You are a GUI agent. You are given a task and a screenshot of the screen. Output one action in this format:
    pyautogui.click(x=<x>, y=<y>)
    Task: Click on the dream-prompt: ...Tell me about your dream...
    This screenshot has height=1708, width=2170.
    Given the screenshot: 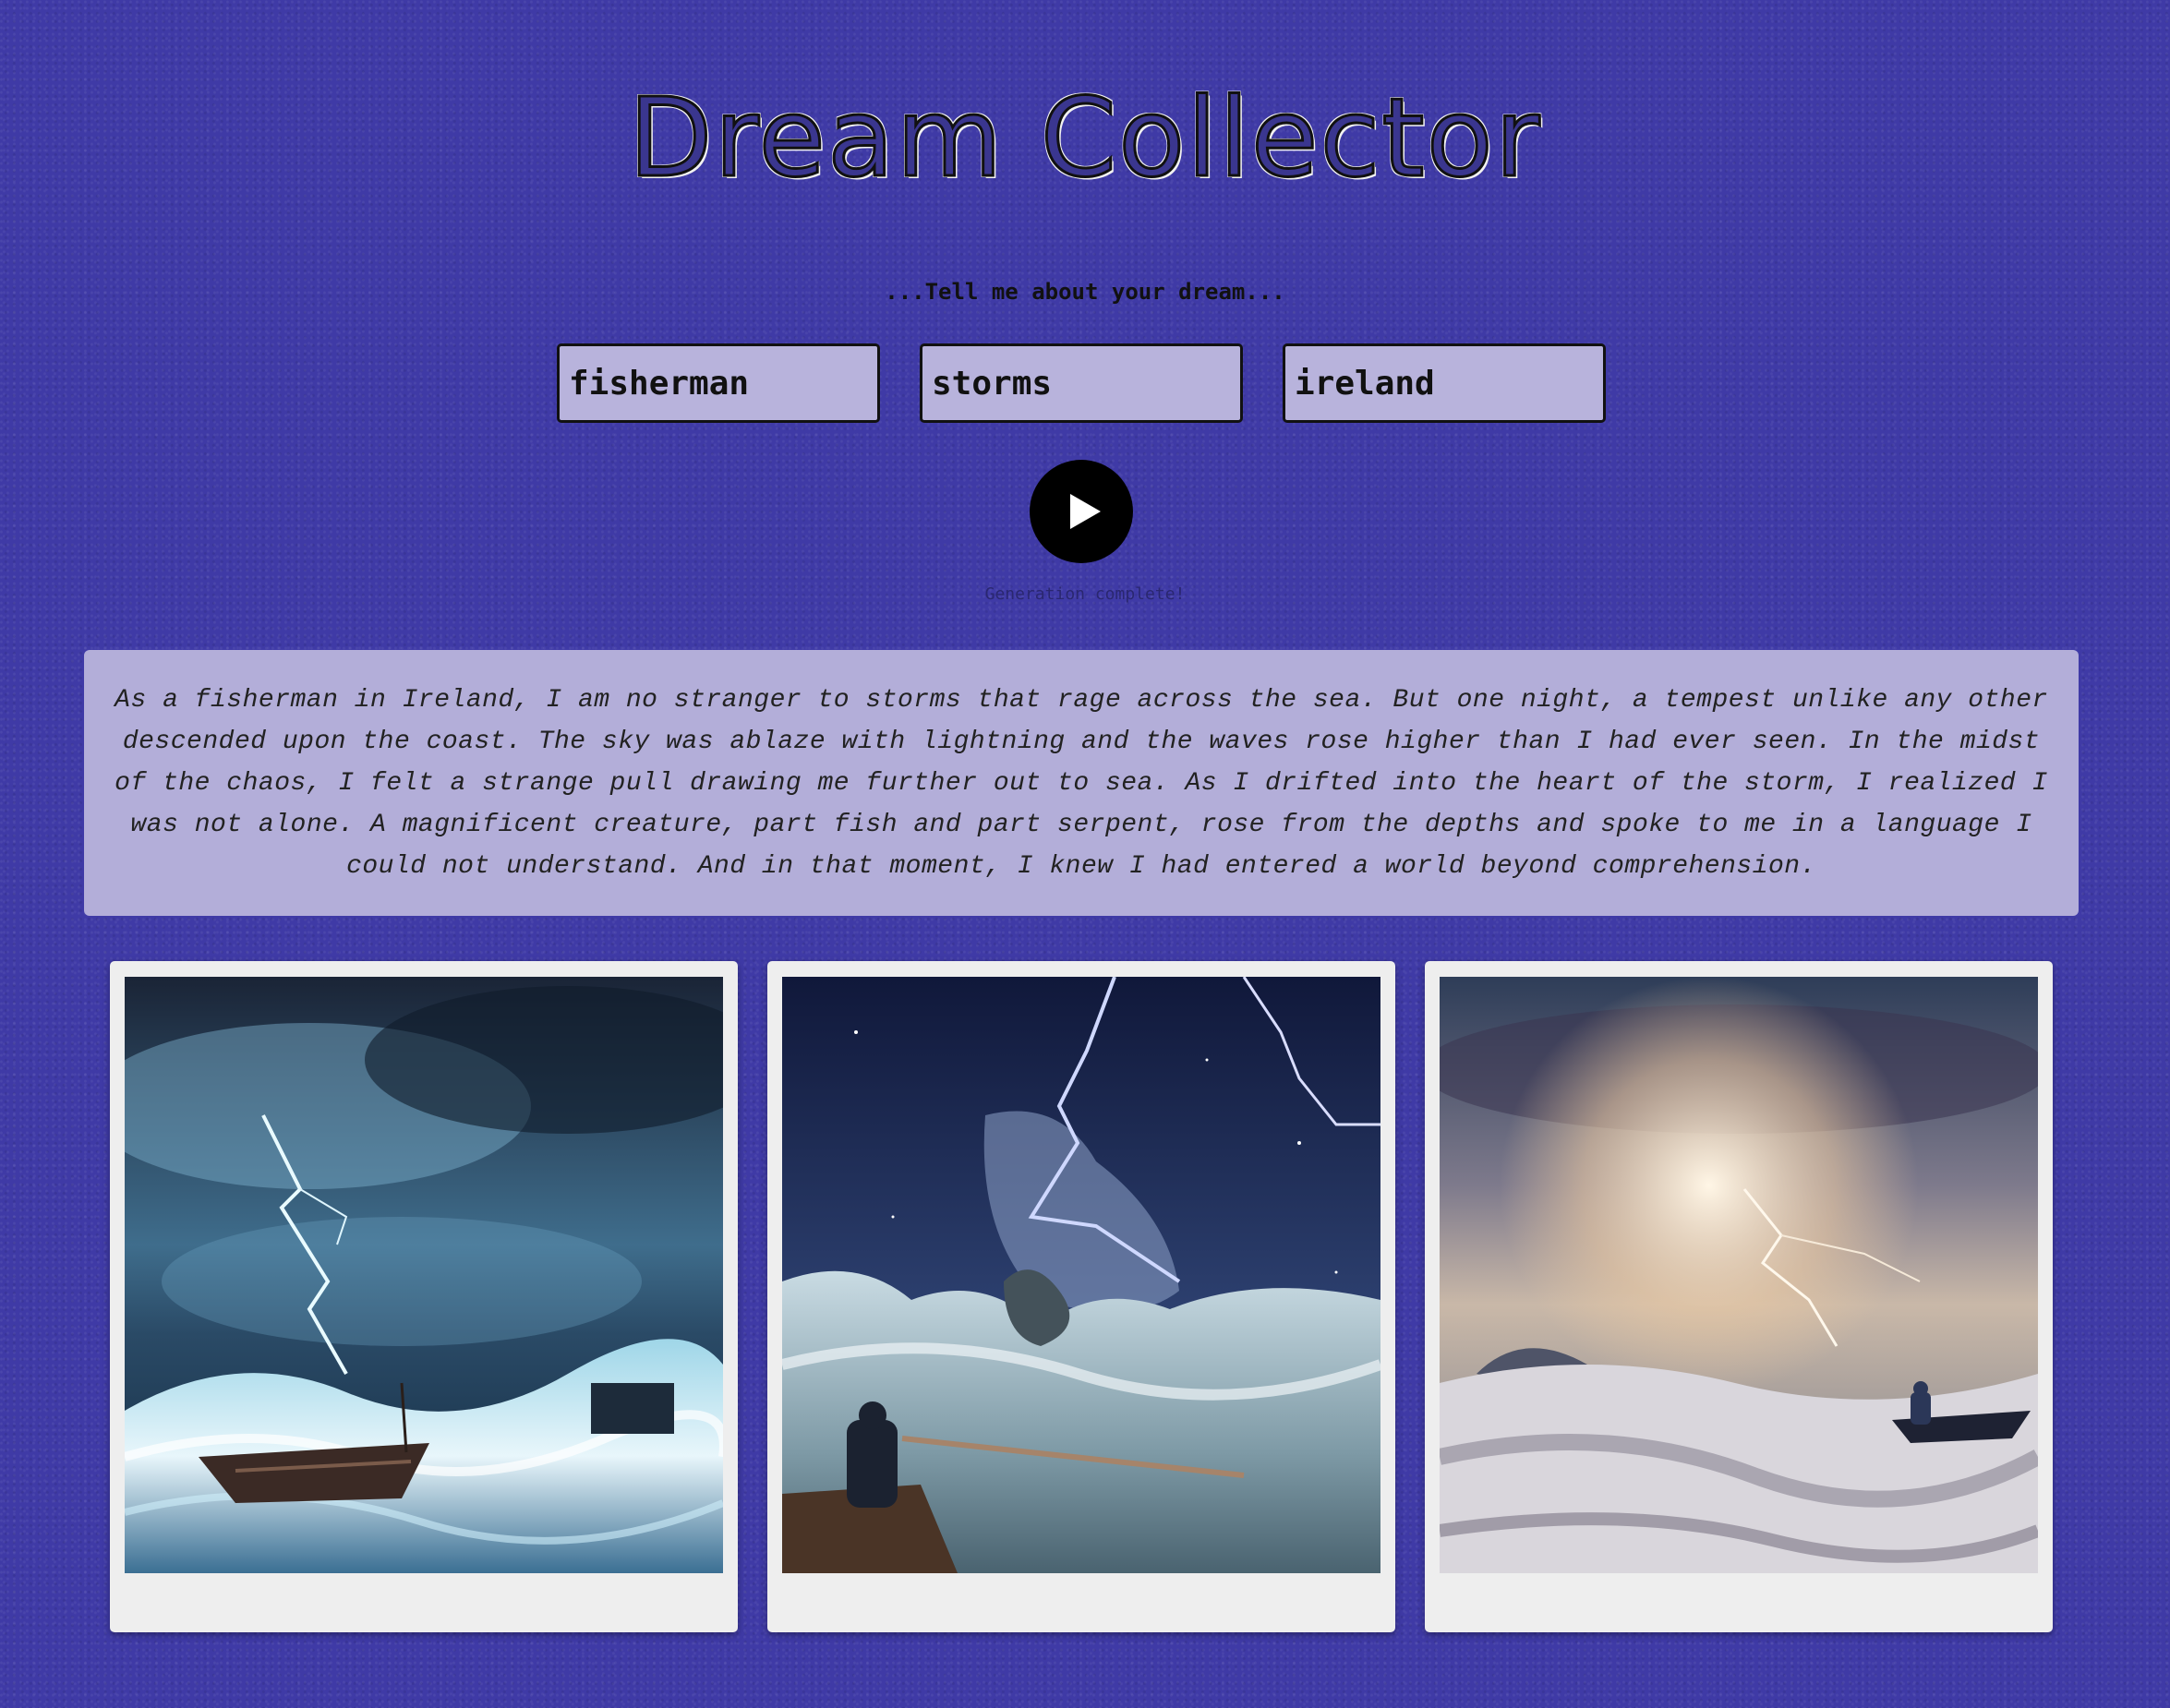 What is the action you would take?
    pyautogui.click(x=1085, y=292)
    